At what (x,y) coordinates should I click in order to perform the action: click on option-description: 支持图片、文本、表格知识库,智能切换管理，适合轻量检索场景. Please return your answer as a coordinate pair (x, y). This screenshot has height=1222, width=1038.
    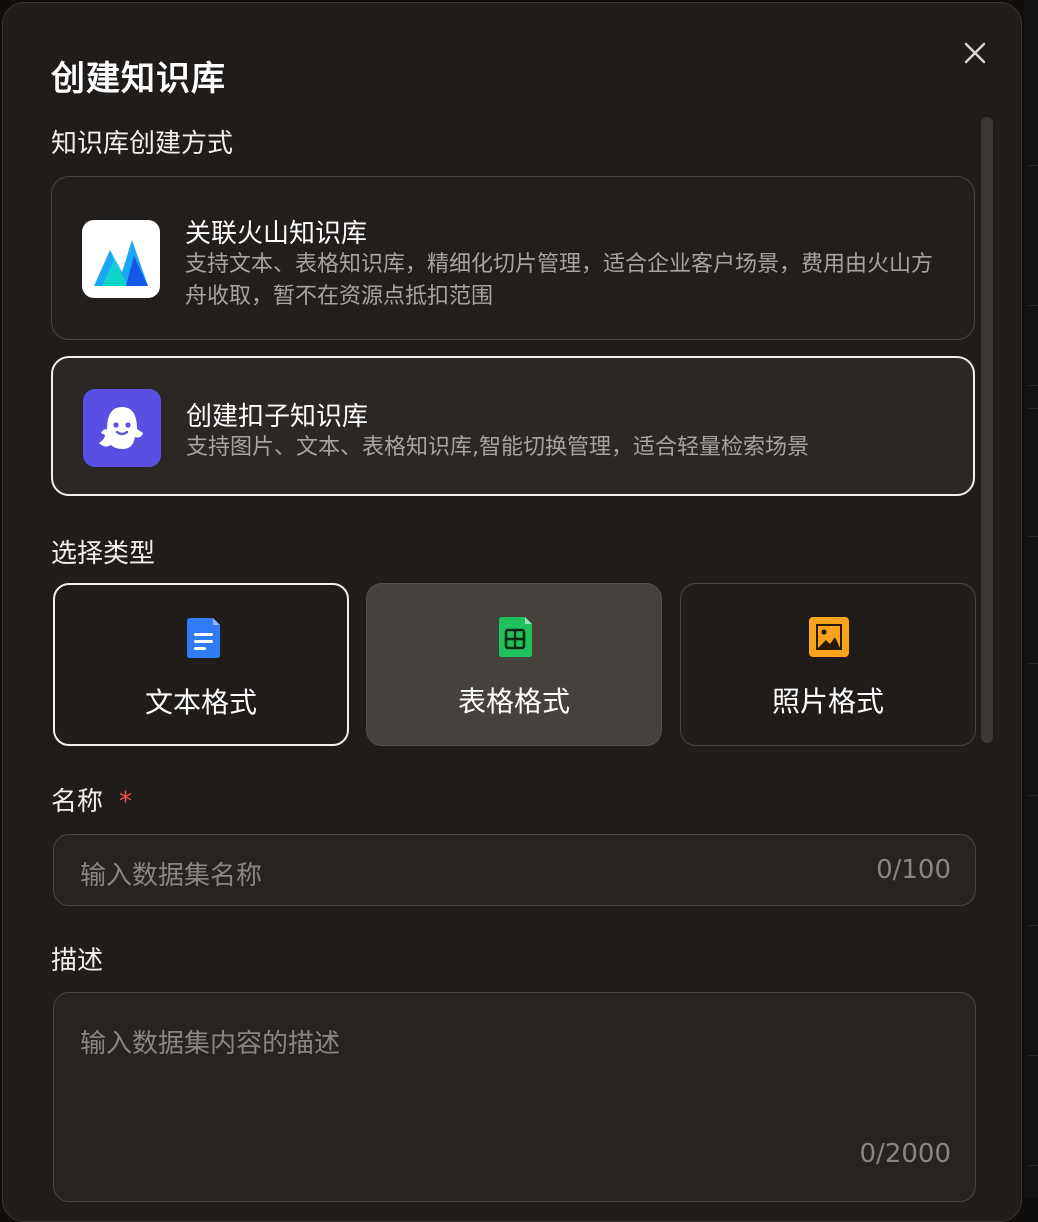
    Looking at the image, I should click on (497, 447).